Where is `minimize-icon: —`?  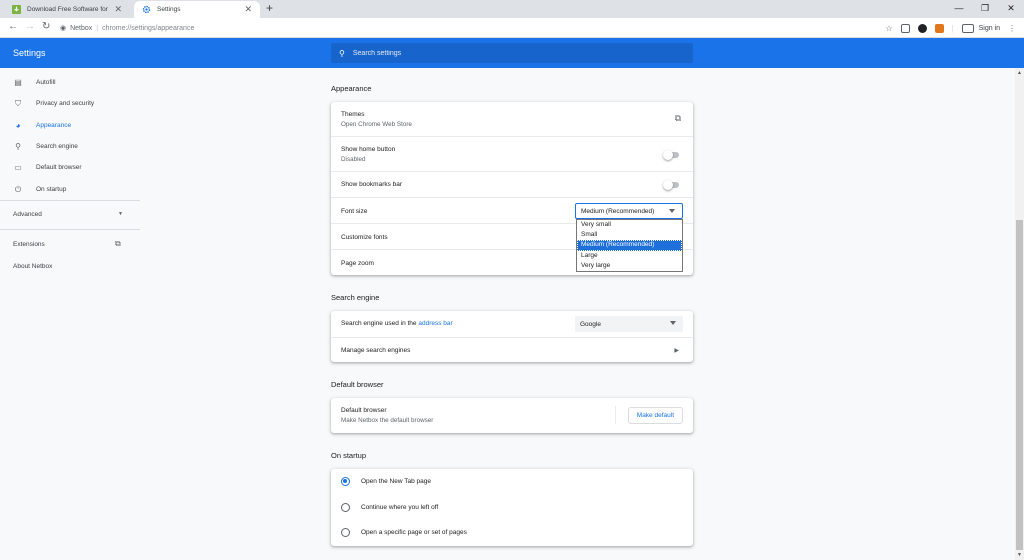 minimize-icon: — is located at coordinates (959, 9).